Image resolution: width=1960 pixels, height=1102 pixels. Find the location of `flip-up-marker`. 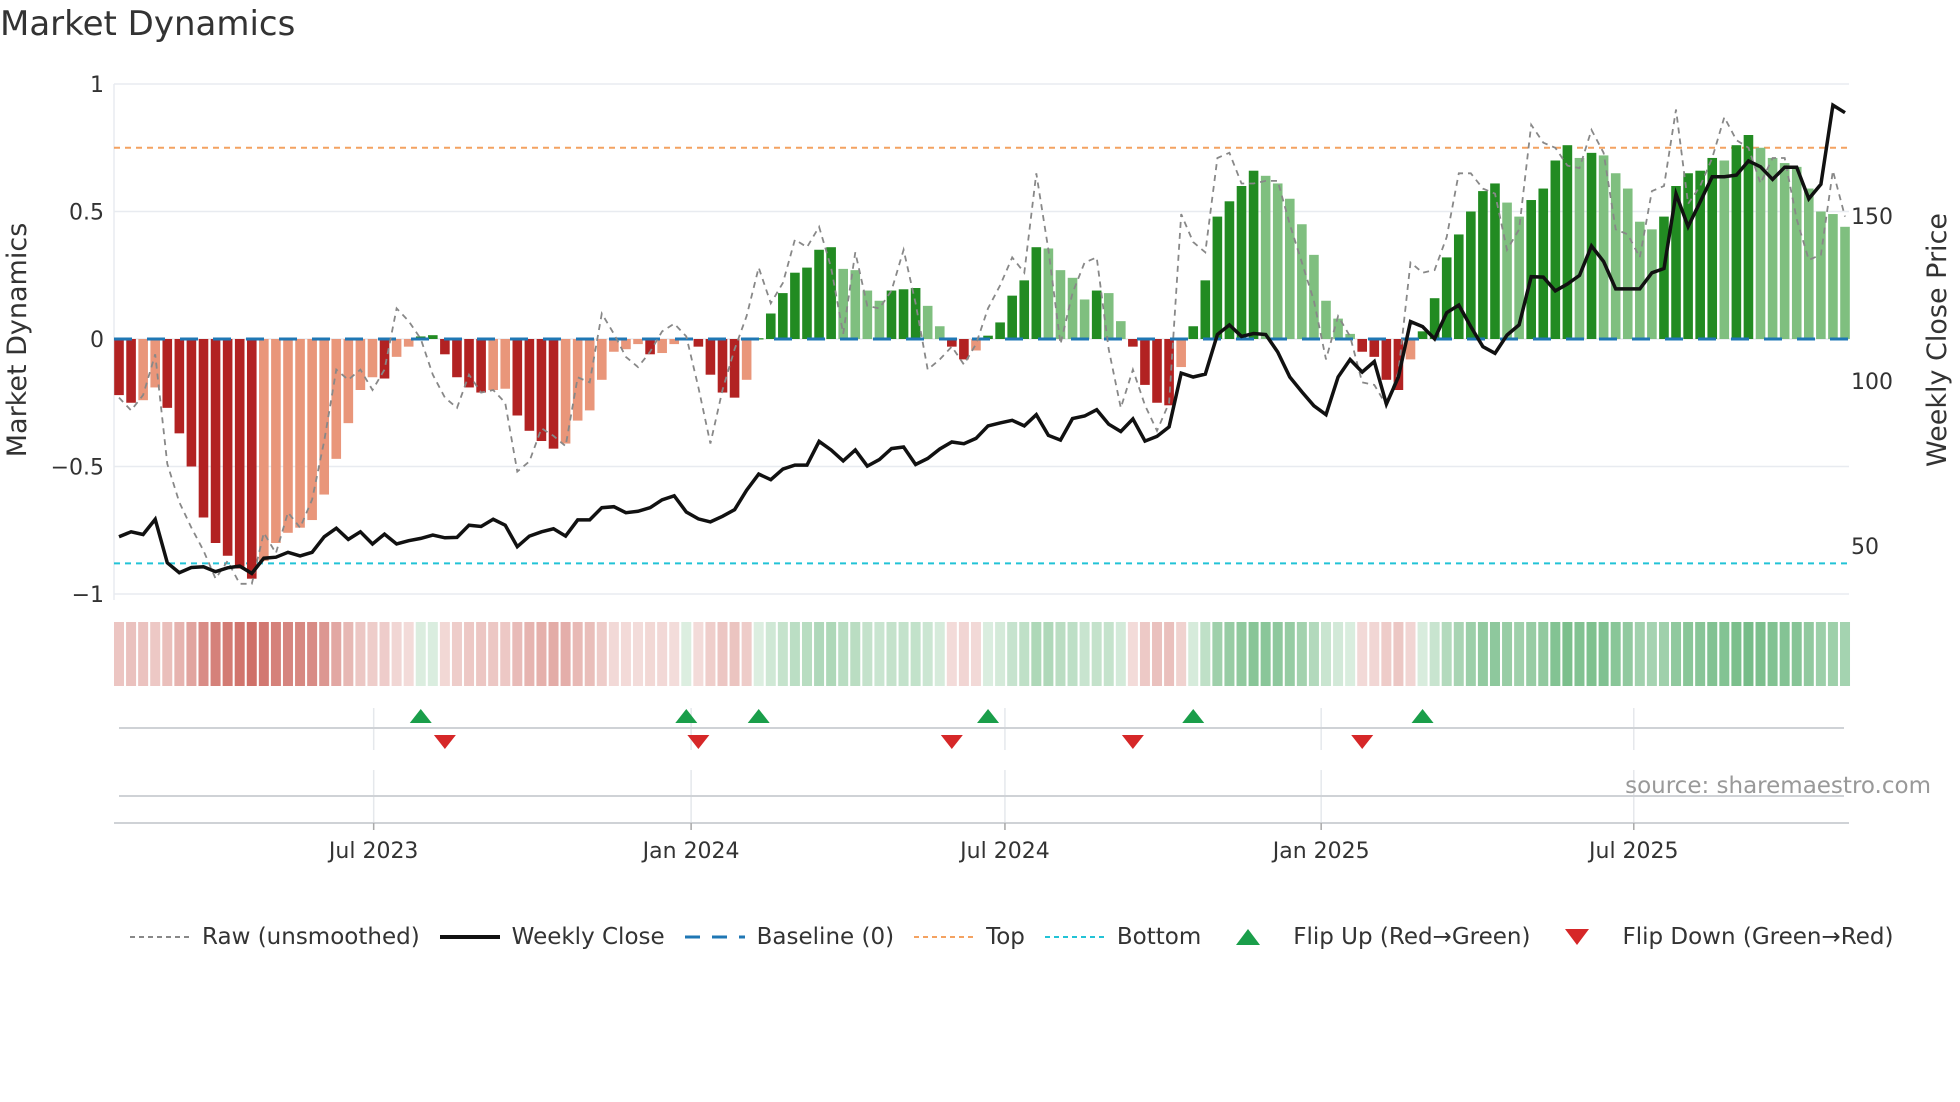

flip-up-marker is located at coordinates (420, 716).